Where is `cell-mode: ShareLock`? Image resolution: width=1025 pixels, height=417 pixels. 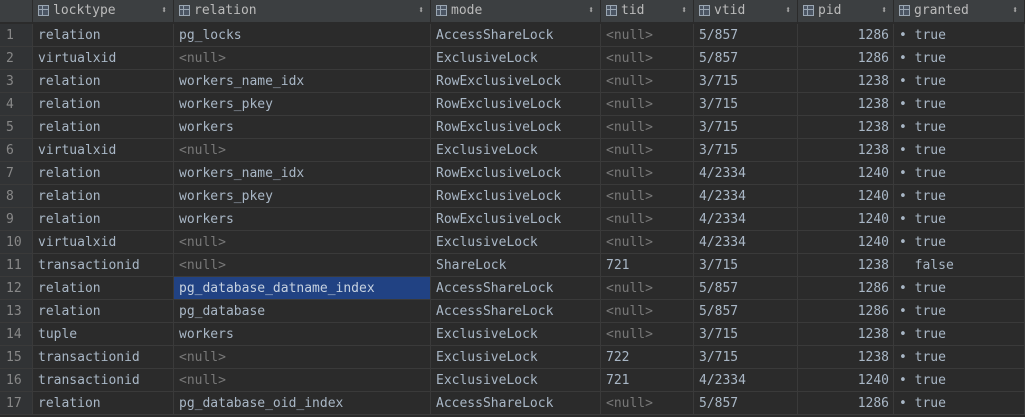 cell-mode: ShareLock is located at coordinates (516, 265).